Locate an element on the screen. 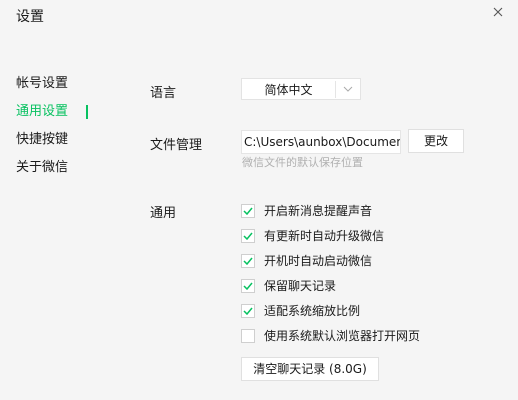  clear-chat-history-button: 清空聊天记录 (8.0G) is located at coordinates (310, 369).